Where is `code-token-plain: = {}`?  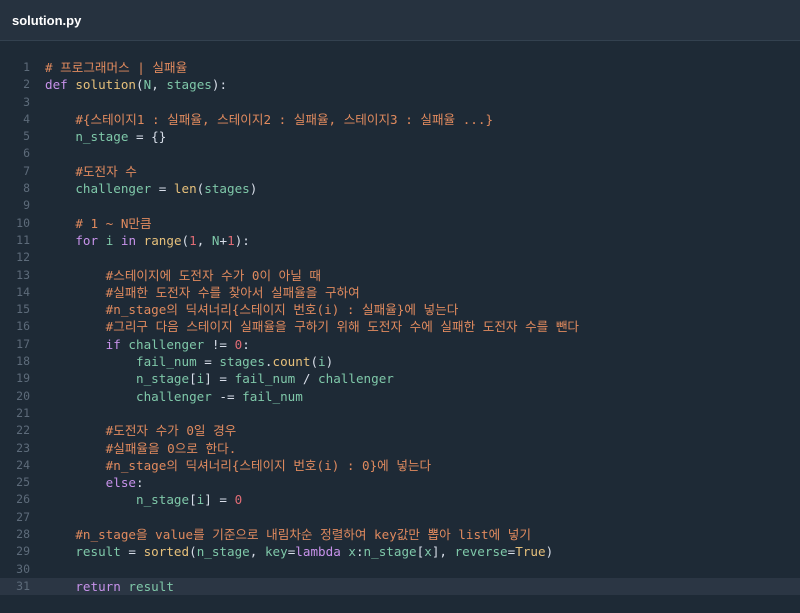
code-token-plain: = {} is located at coordinates (147, 137).